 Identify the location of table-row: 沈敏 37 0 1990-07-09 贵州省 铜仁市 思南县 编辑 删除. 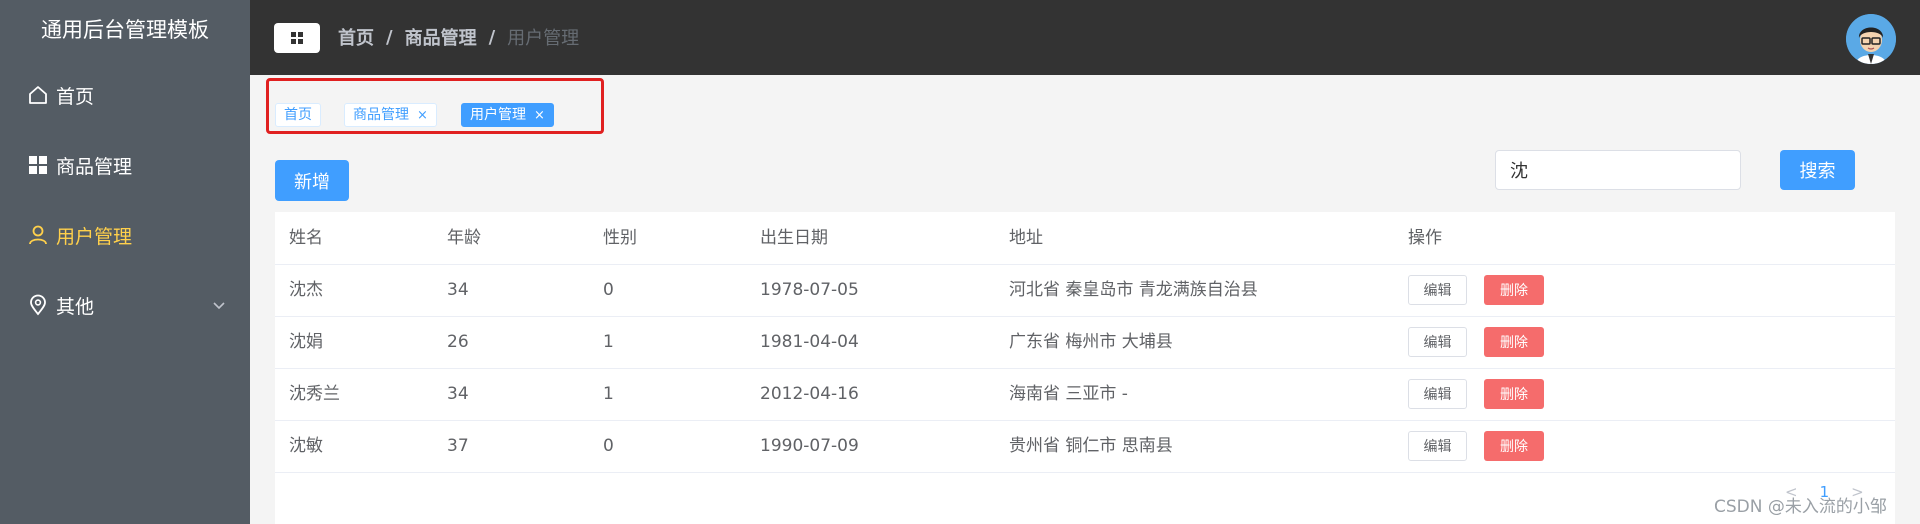
(1085, 446).